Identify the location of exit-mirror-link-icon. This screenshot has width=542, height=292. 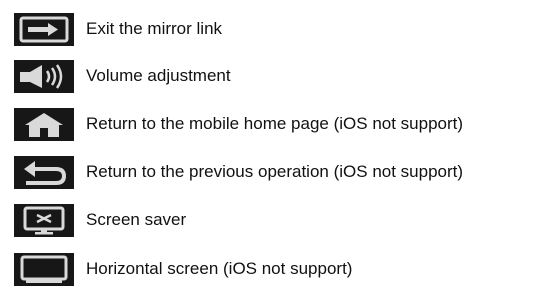
(44, 29).